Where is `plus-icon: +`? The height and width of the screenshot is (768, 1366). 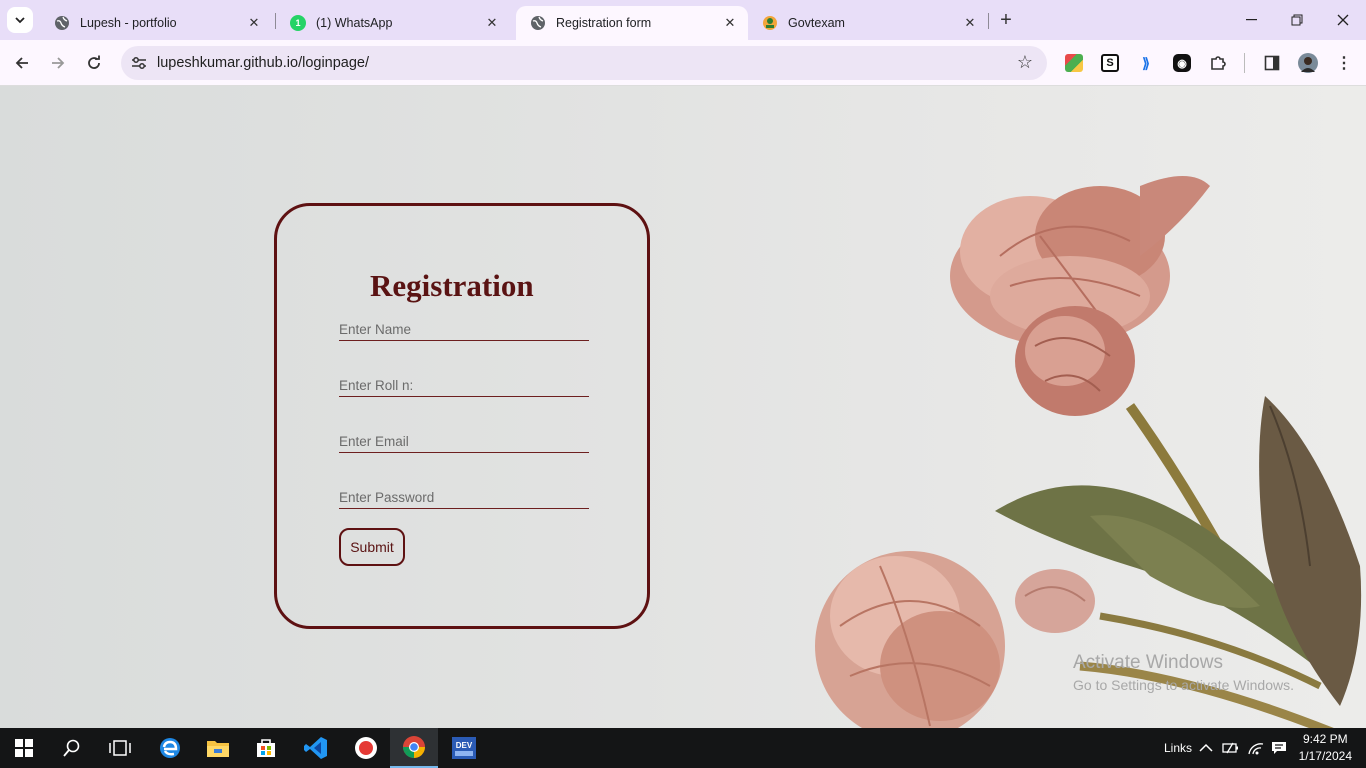 plus-icon: + is located at coordinates (1006, 19).